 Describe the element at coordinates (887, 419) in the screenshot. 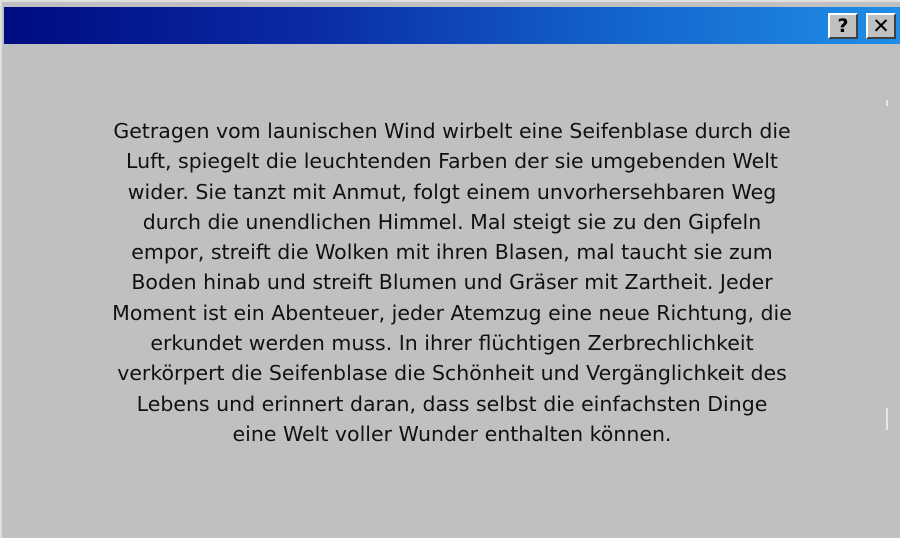

I see `scroll-marker-bottom` at that location.